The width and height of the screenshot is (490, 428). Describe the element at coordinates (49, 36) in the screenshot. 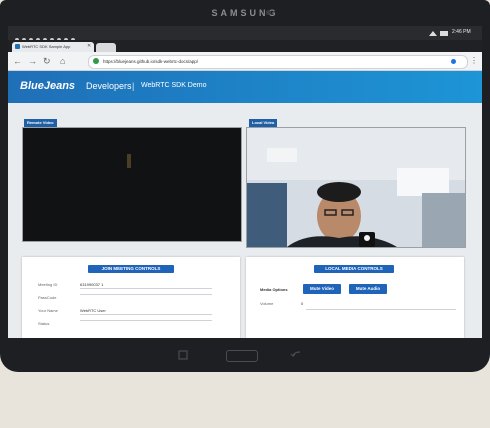

I see `notification-icons` at that location.